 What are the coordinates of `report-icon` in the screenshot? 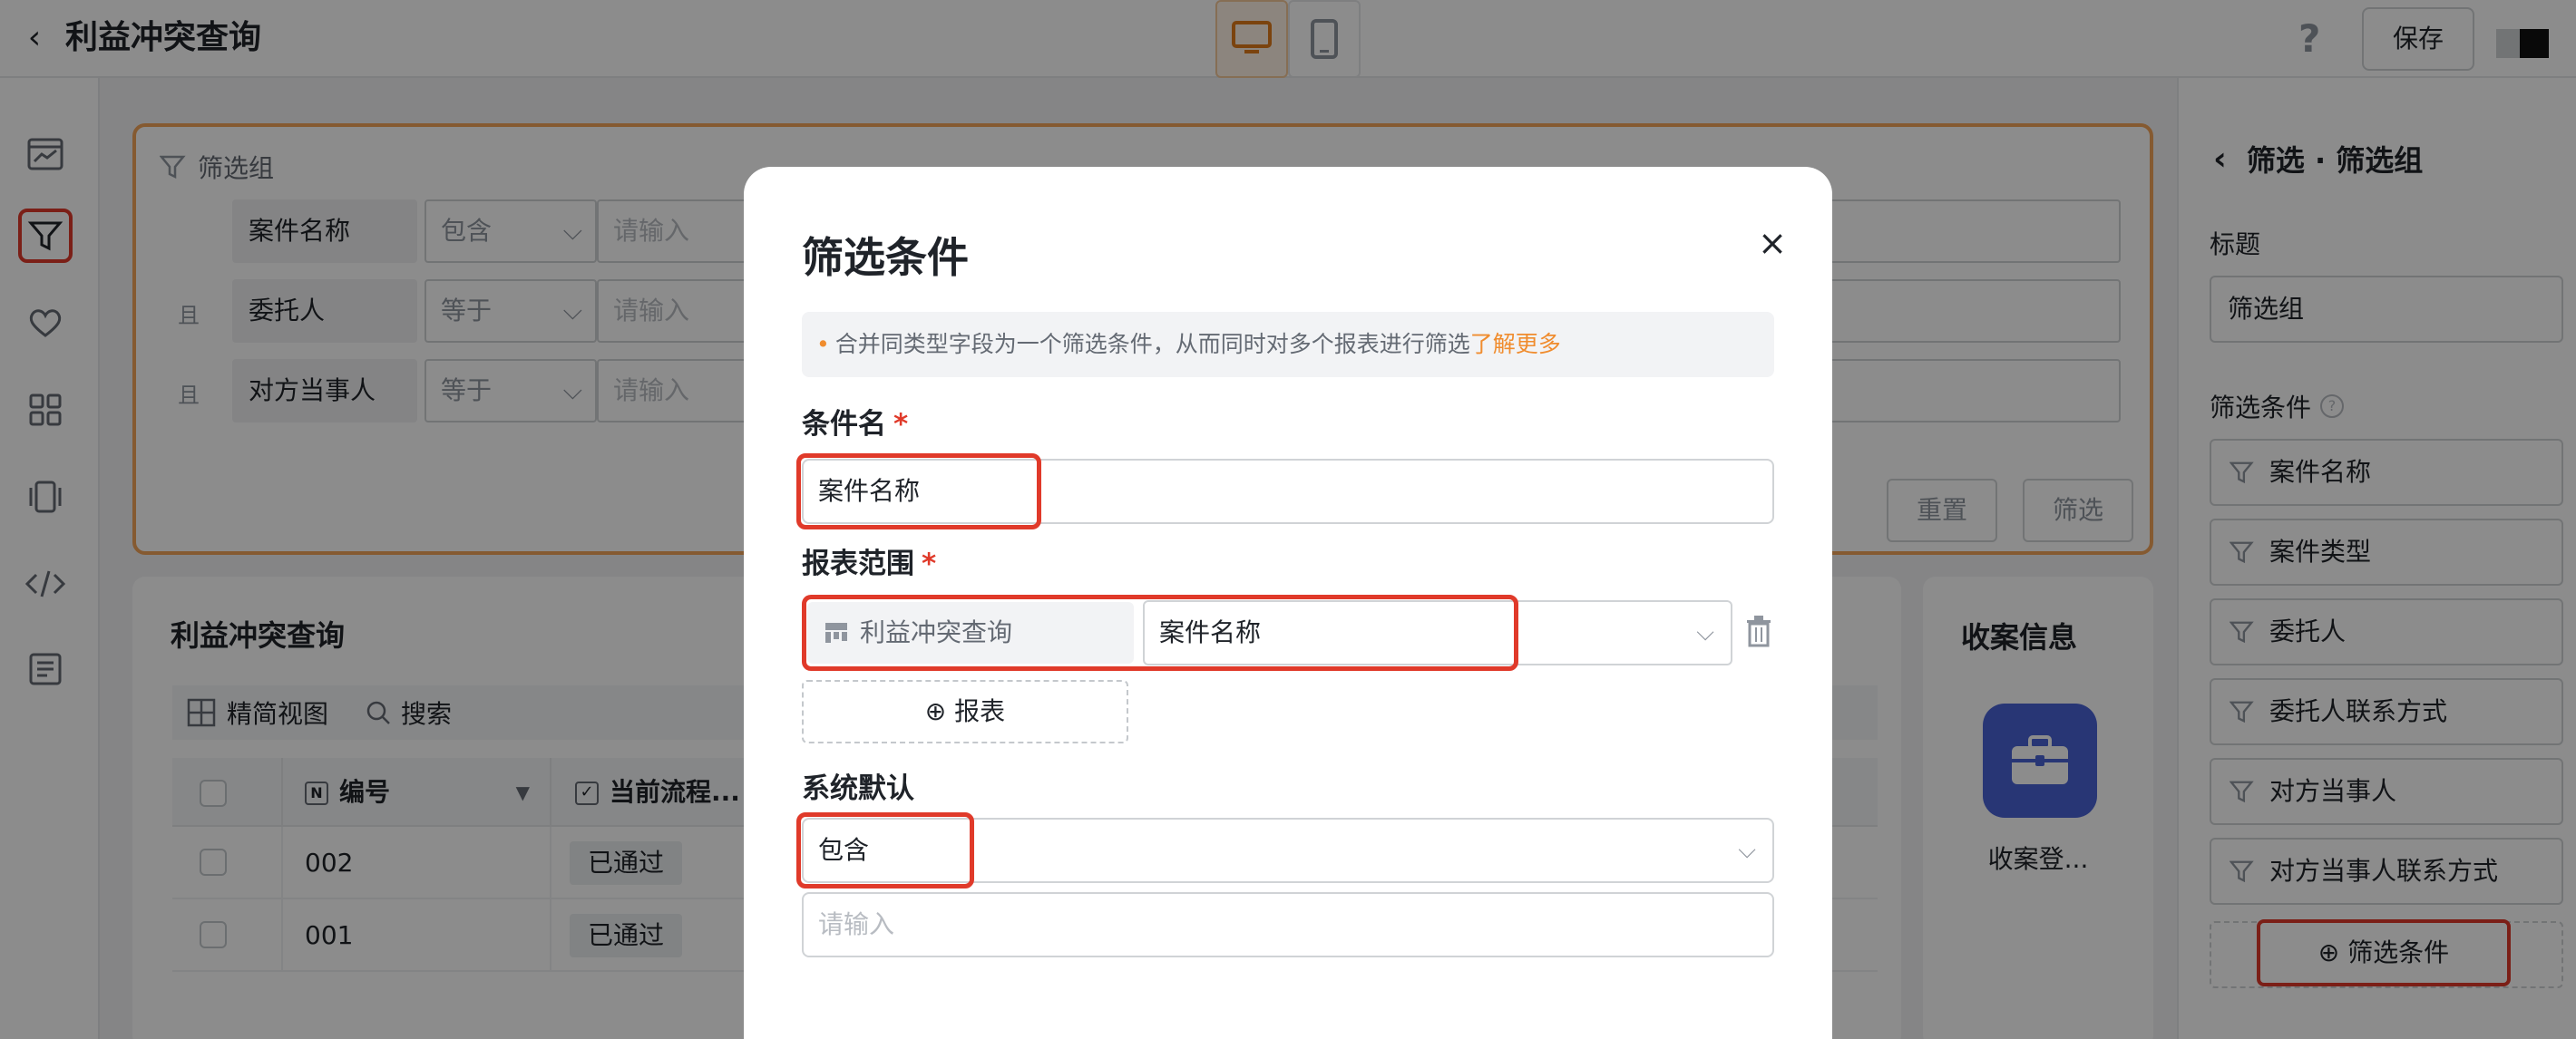 It's located at (836, 633).